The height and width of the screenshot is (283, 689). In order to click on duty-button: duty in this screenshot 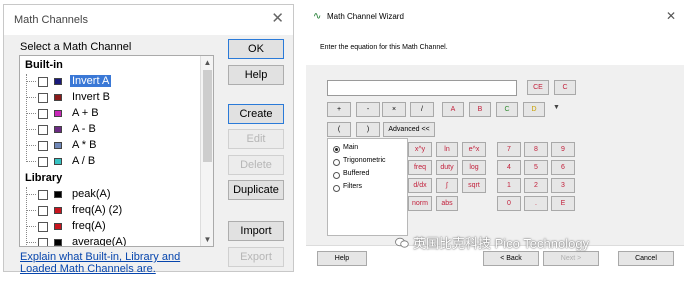, I will do `click(447, 167)`.